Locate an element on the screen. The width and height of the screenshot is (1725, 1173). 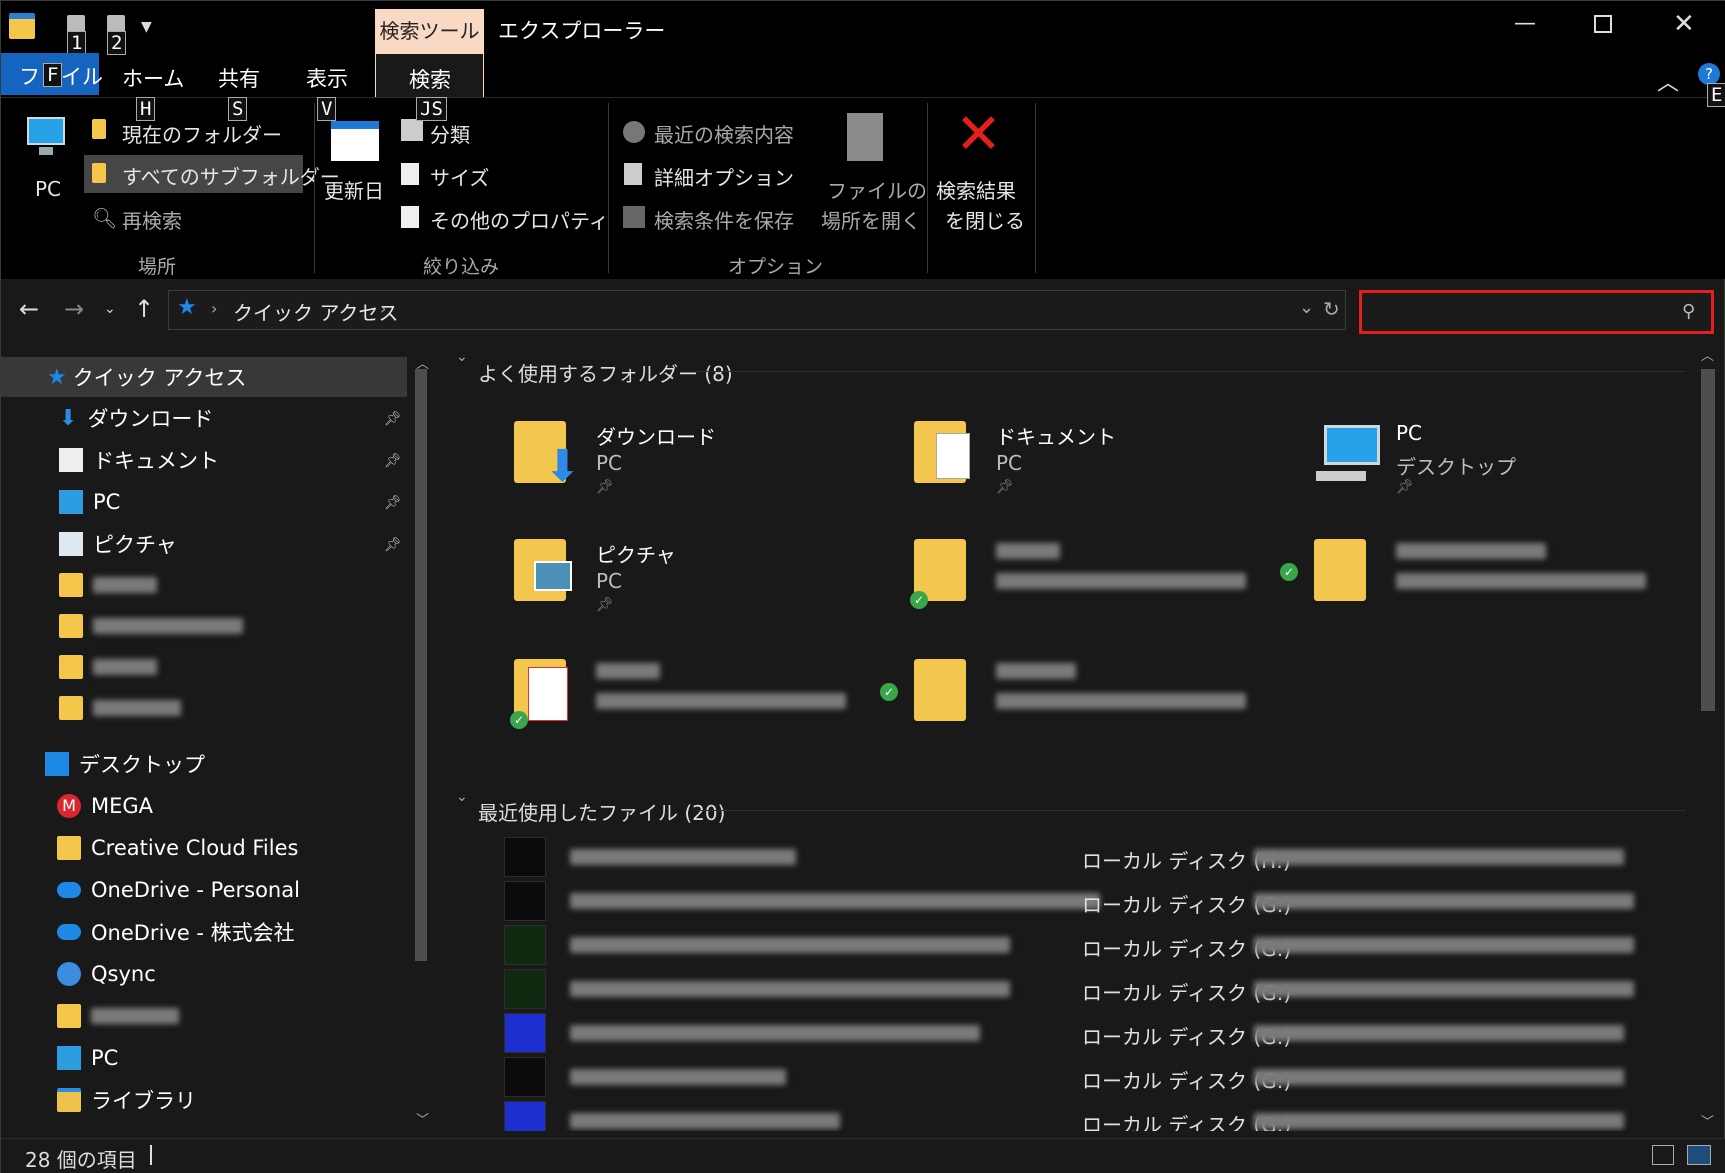
nav-creative-cloud: Creative Cloud Files is located at coordinates (204, 848).